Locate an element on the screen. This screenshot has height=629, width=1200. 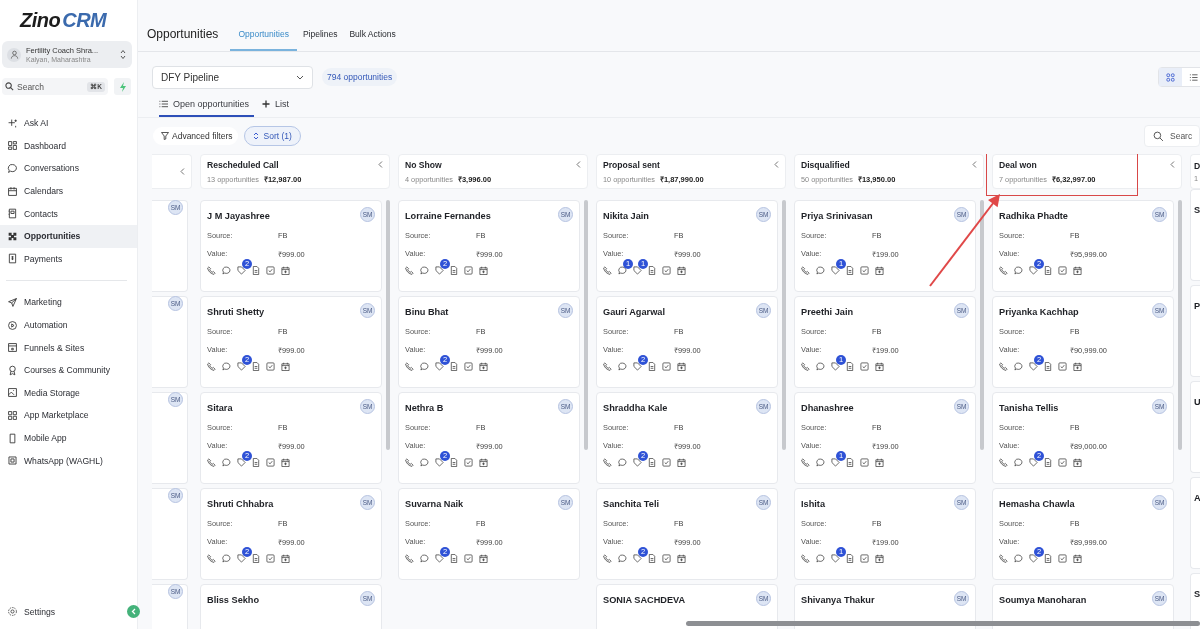
search-field: Searc is located at coordinates (1172, 136).